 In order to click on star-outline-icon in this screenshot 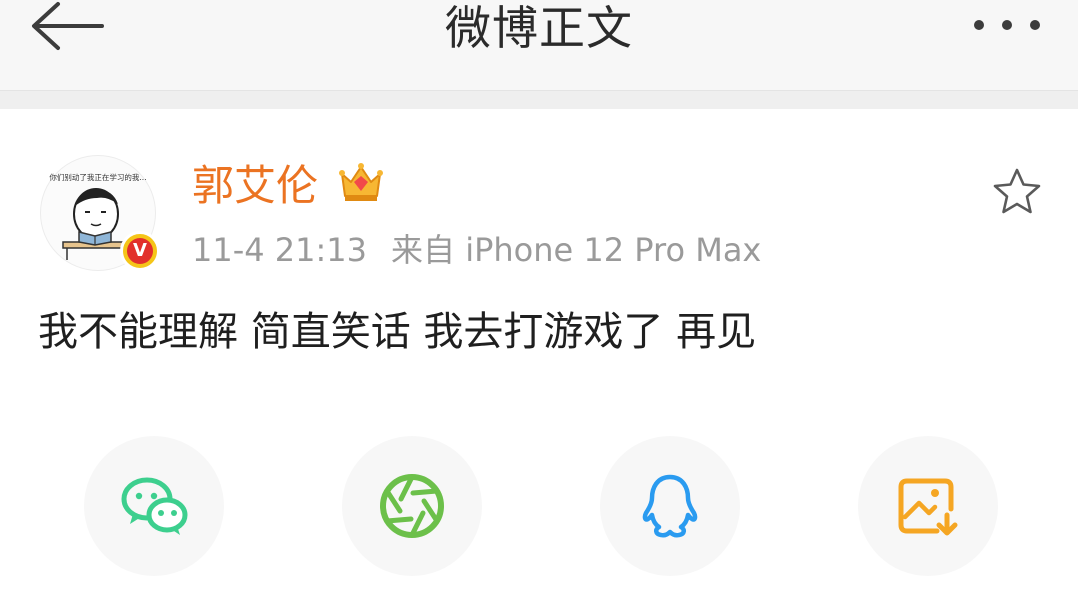, I will do `click(1017, 191)`.